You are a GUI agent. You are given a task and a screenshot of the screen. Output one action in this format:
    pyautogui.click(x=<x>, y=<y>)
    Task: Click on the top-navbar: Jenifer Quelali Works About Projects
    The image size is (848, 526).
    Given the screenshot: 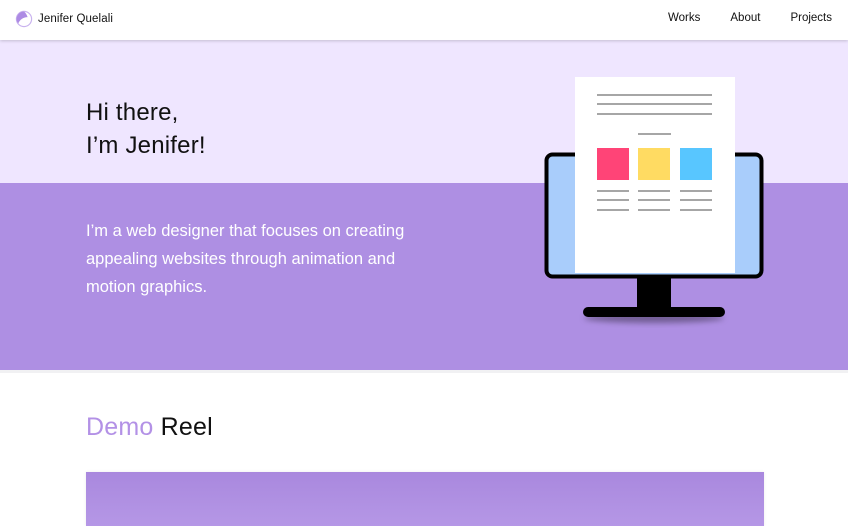 What is the action you would take?
    pyautogui.click(x=424, y=20)
    